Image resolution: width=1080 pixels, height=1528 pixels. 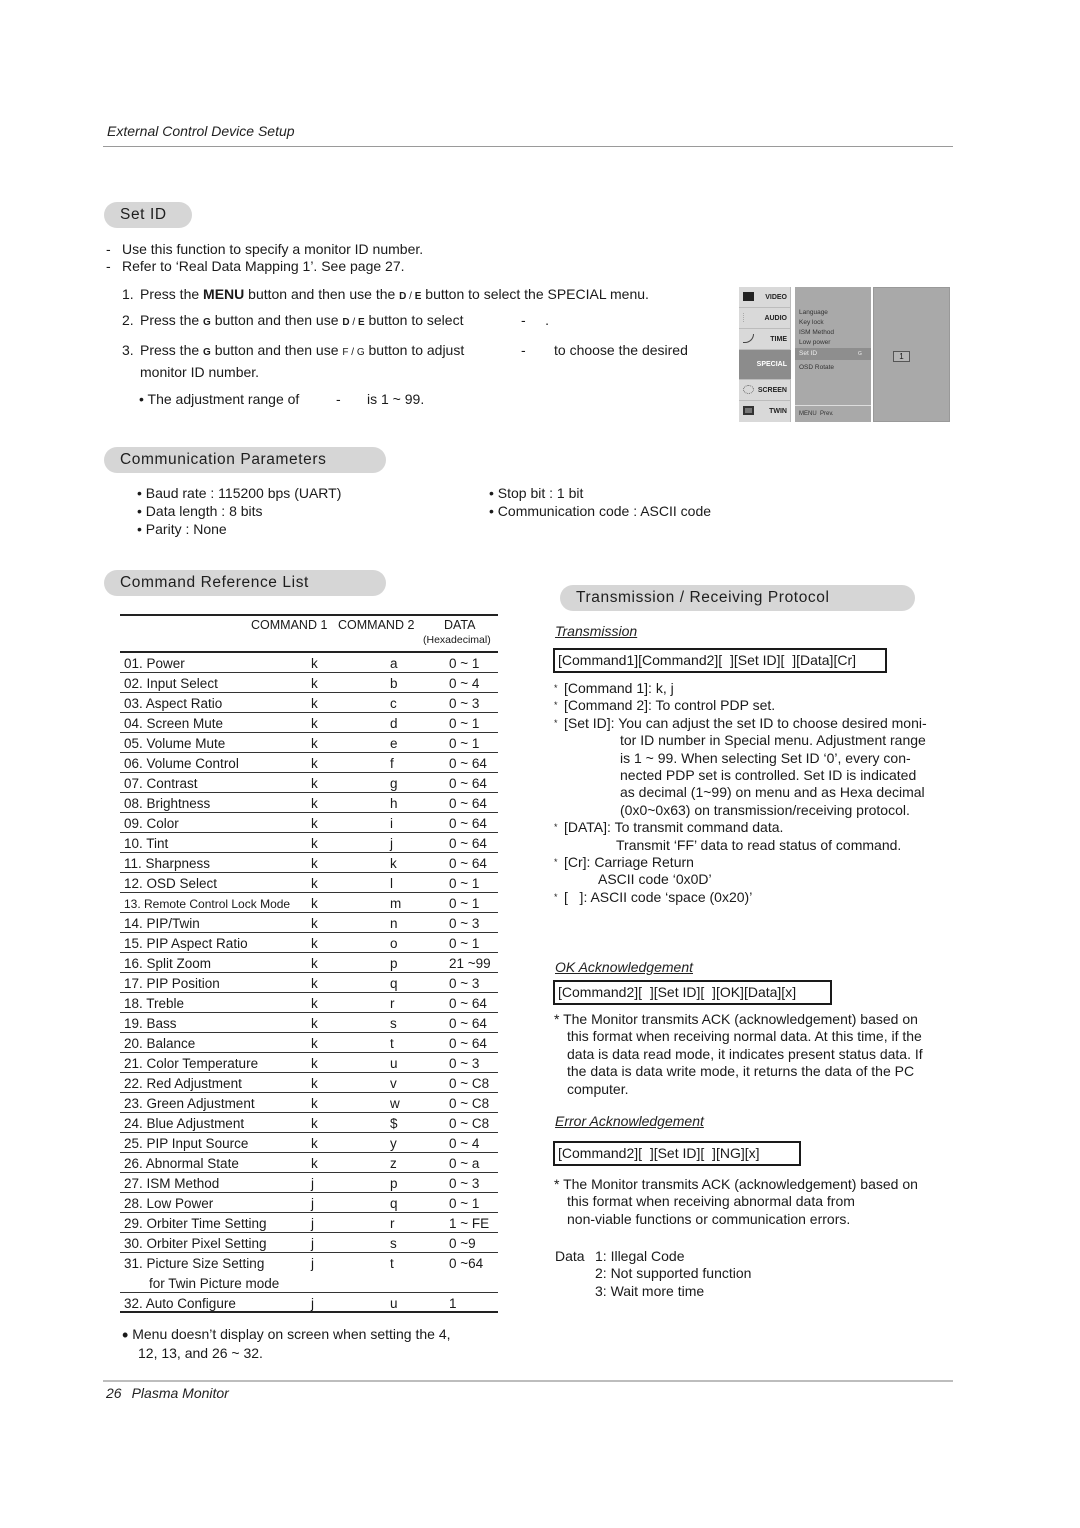 I want to click on osd-tab-column: VIDEO AUDIO TIME SPECIAL SCREEN TWIN, so click(x=765, y=354).